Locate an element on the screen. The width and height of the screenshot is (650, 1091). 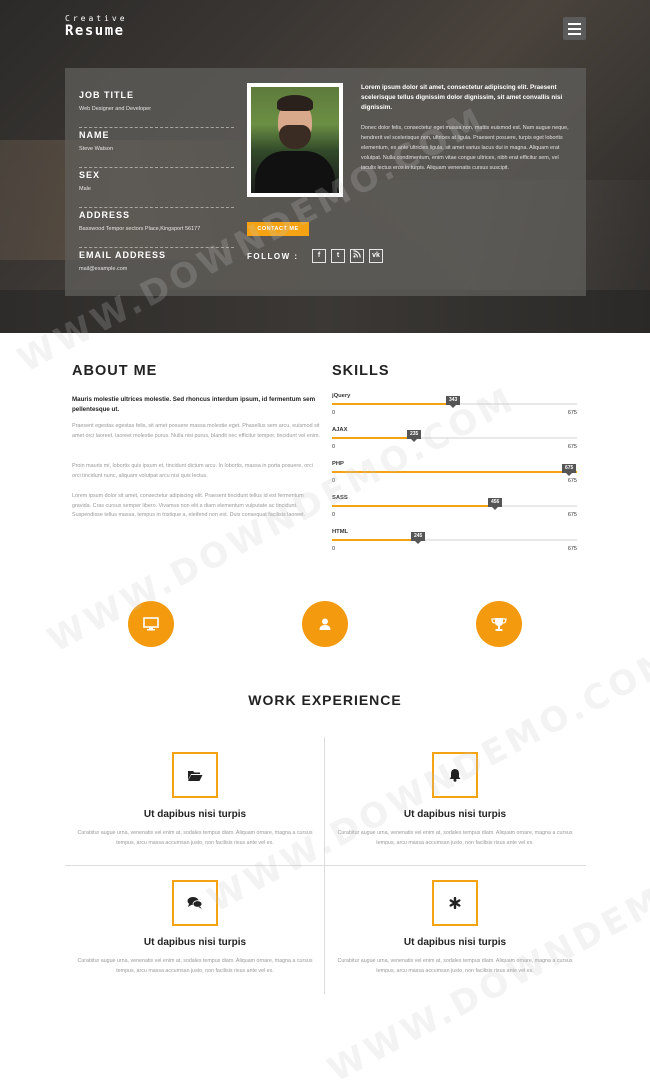
profile-label: SEX is located at coordinates (90, 175).